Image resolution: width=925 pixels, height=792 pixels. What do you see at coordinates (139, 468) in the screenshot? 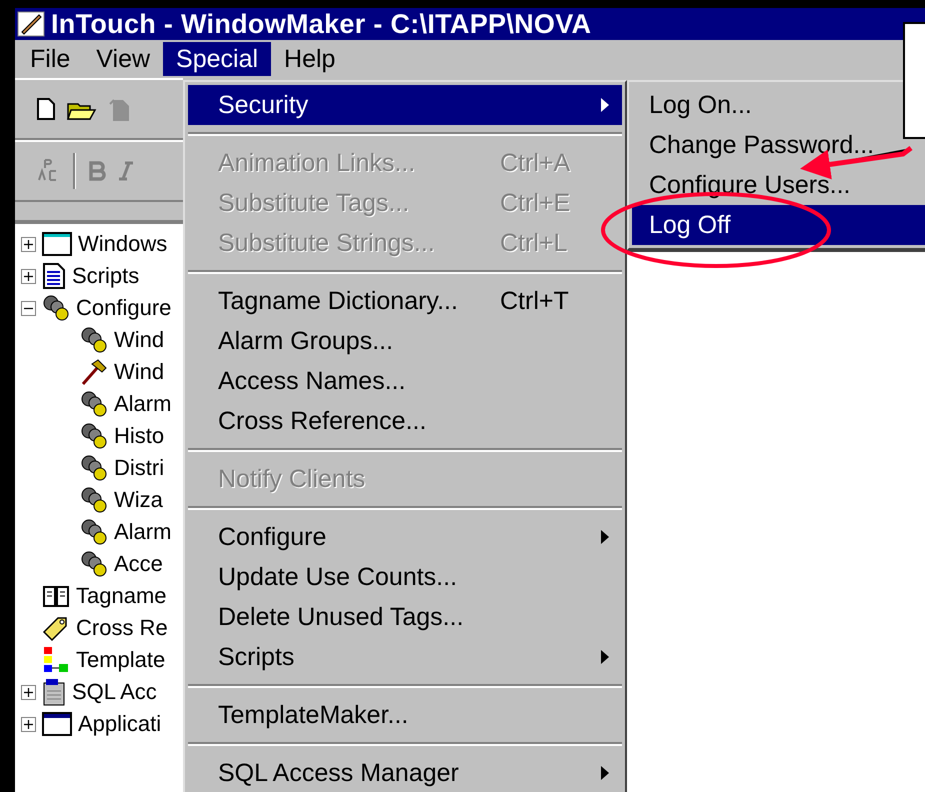
I see `tree-item: Distri` at bounding box center [139, 468].